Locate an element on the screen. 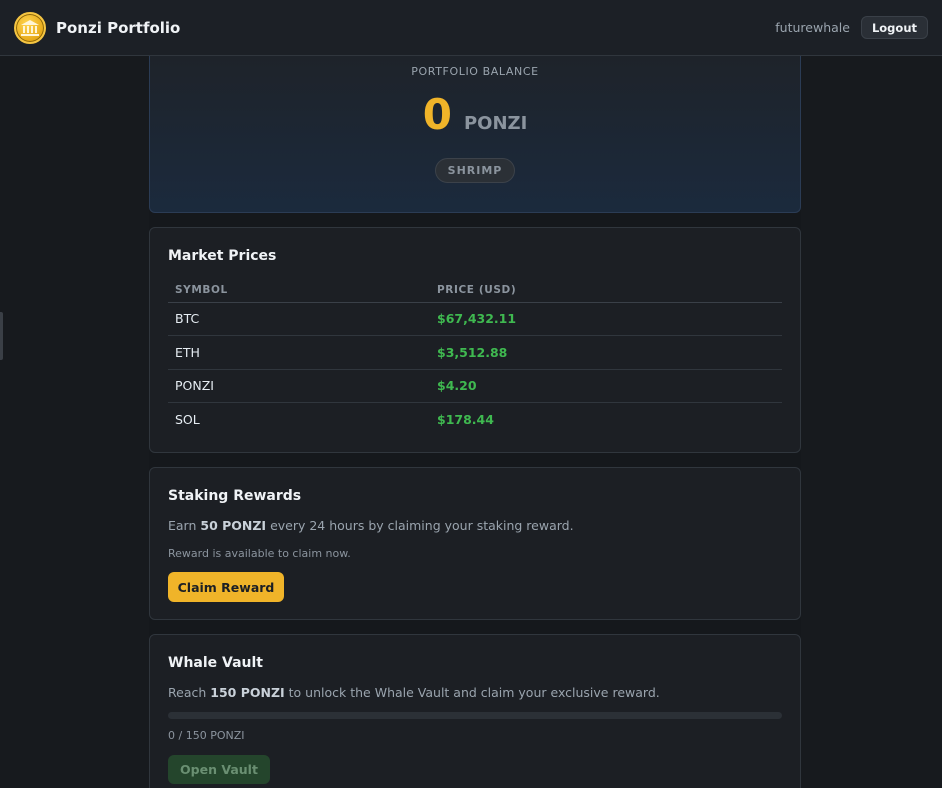 The width and height of the screenshot is (942, 788). left-gutter is located at coordinates (74, 422).